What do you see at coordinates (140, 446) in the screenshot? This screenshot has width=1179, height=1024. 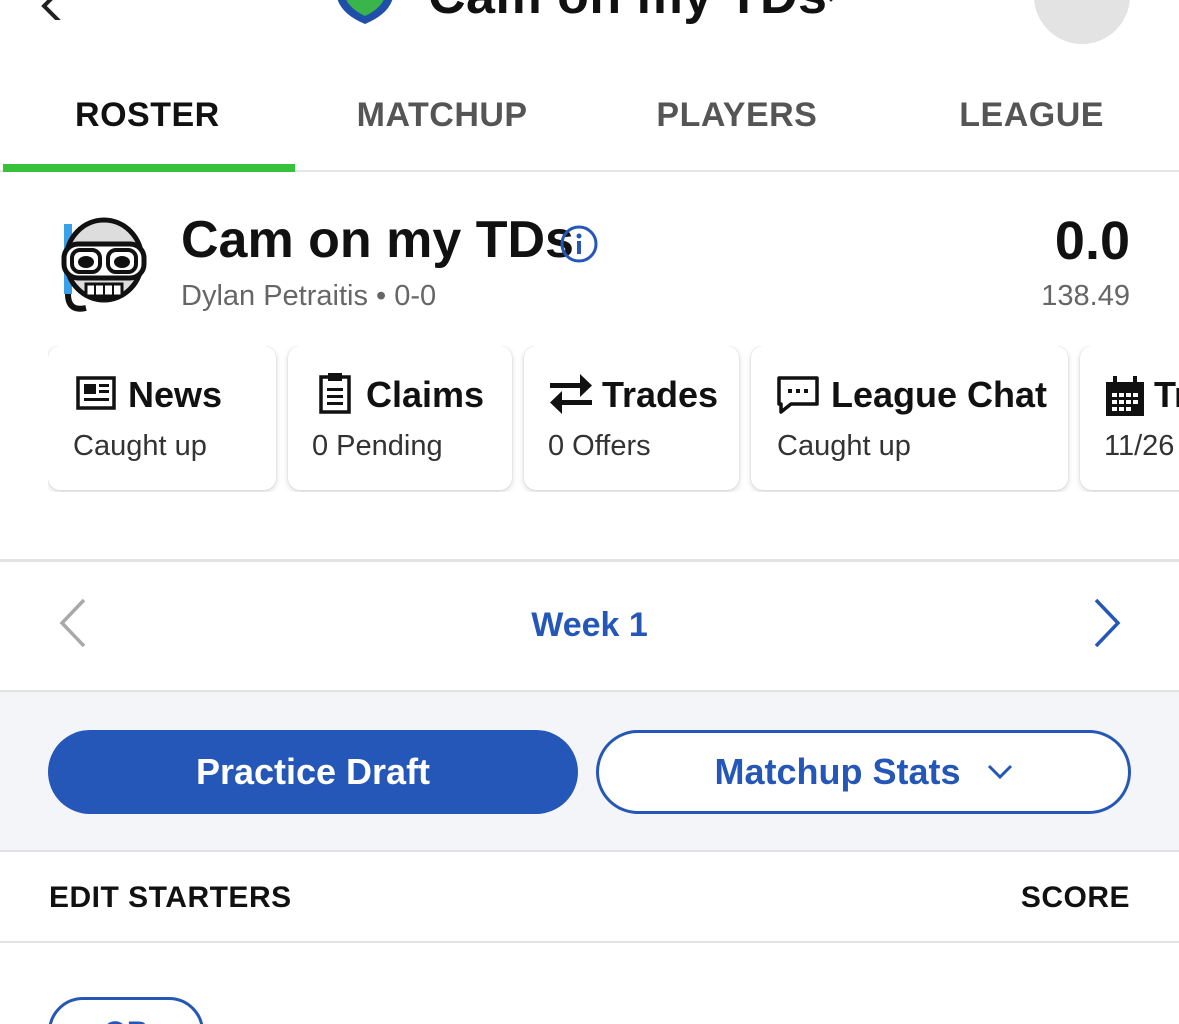 I see `news-status: Caught up` at bounding box center [140, 446].